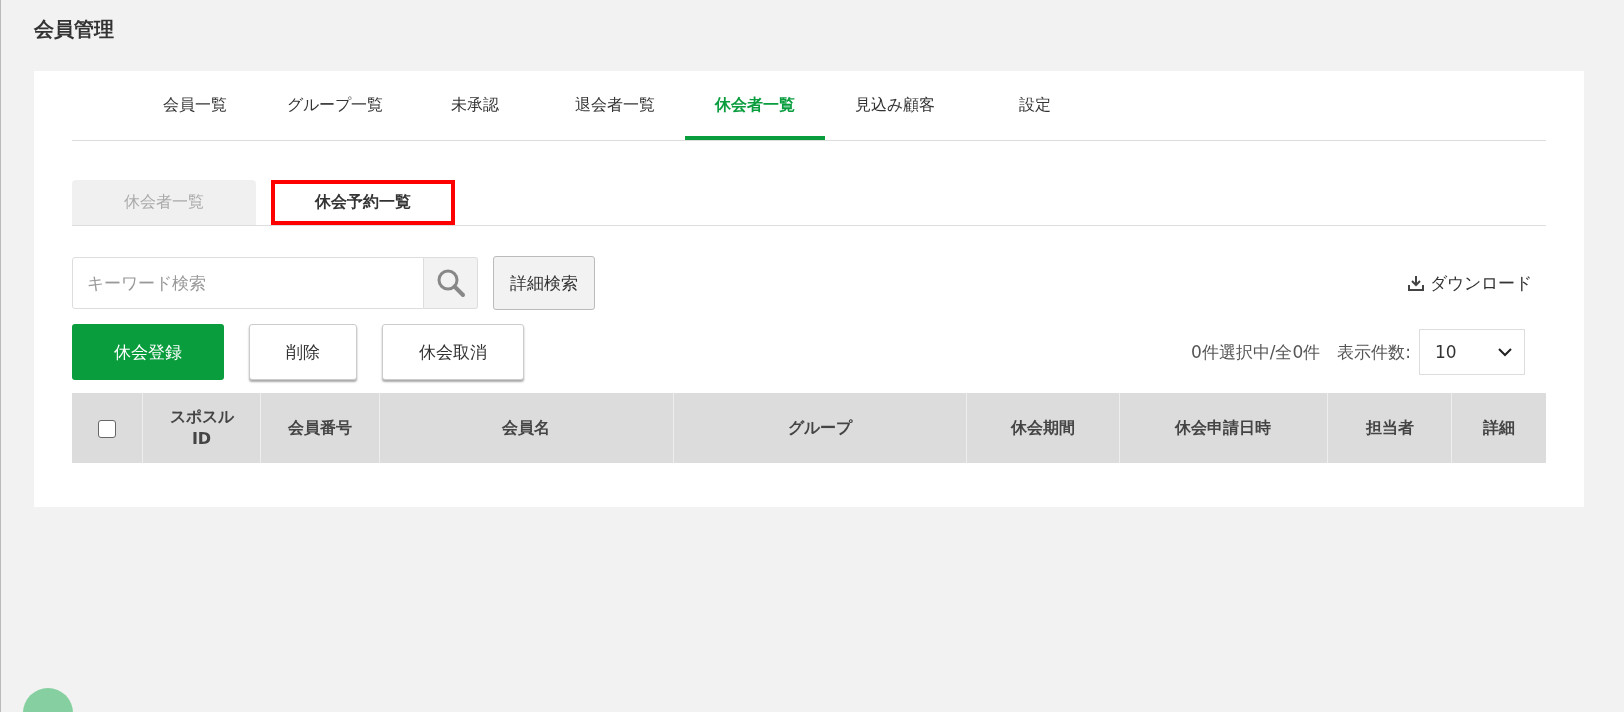 The width and height of the screenshot is (1624, 712). Describe the element at coordinates (195, 105) in the screenshot. I see `nav-tab: 会員一覧` at that location.